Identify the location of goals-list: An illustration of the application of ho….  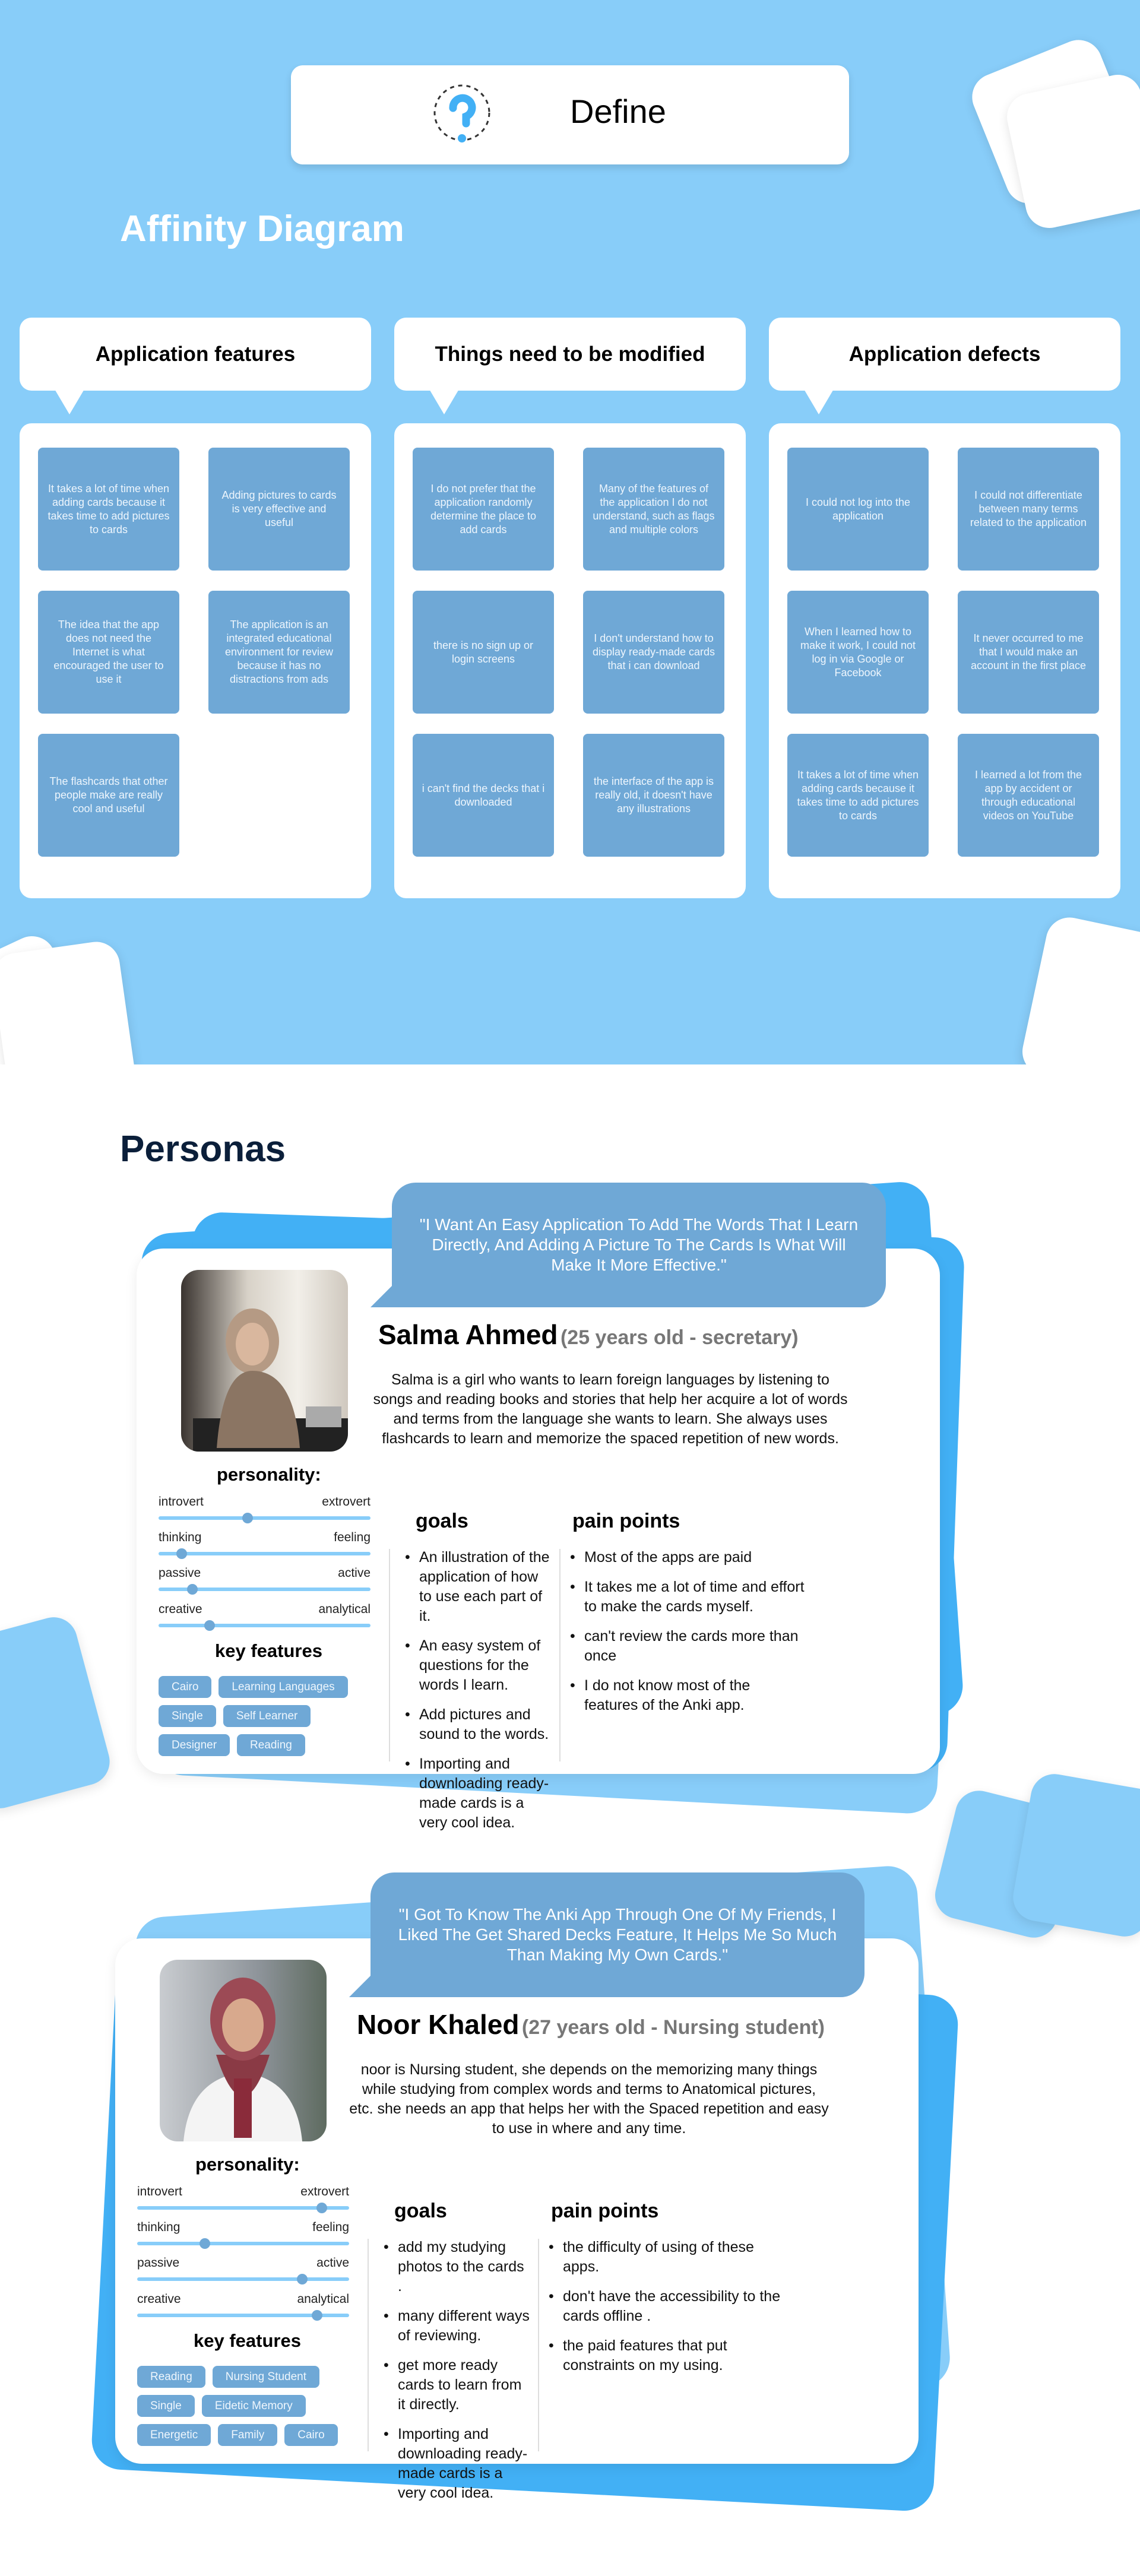
(479, 1695).